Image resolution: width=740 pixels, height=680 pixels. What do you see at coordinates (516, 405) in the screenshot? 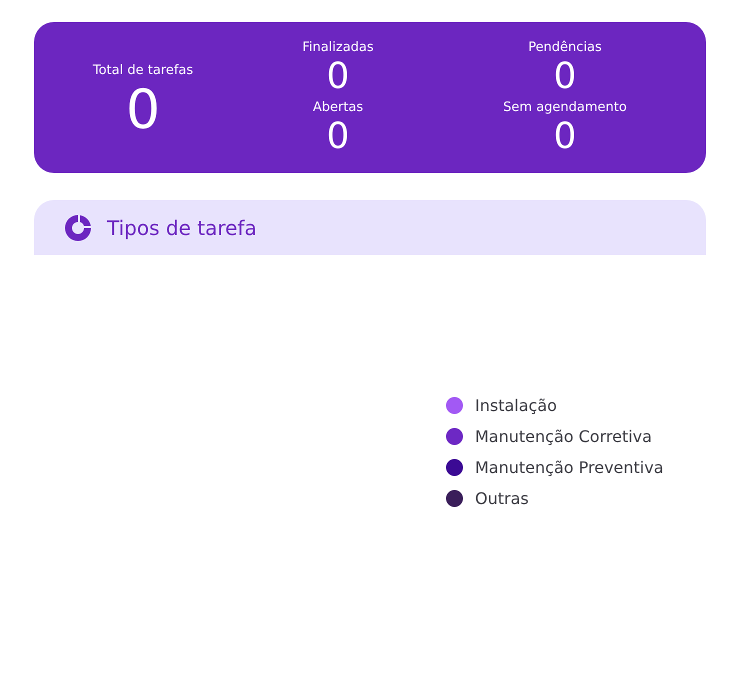
I see `legend-label: Instalação` at bounding box center [516, 405].